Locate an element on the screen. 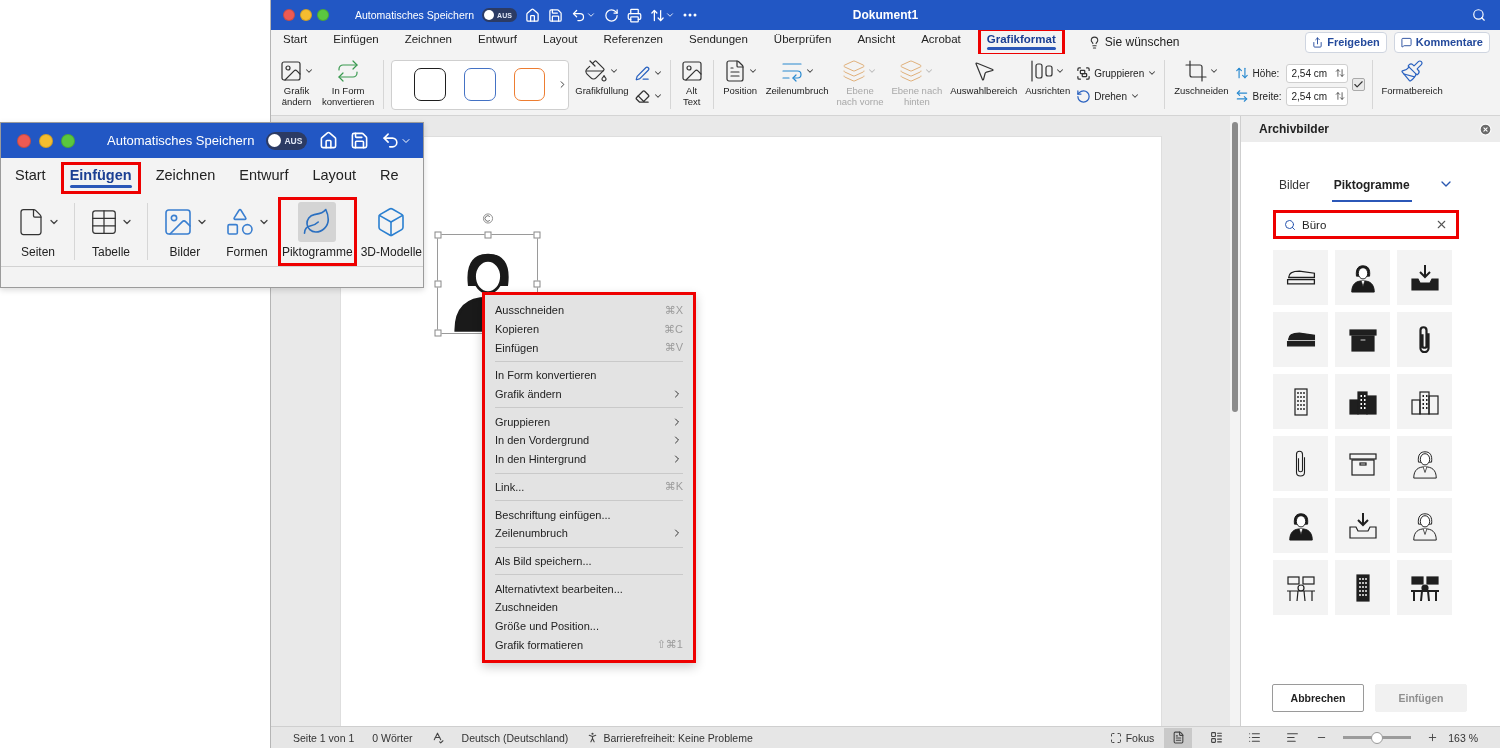 The height and width of the screenshot is (748, 1500). arrange-button: Auswahlbereich is located at coordinates (984, 84).